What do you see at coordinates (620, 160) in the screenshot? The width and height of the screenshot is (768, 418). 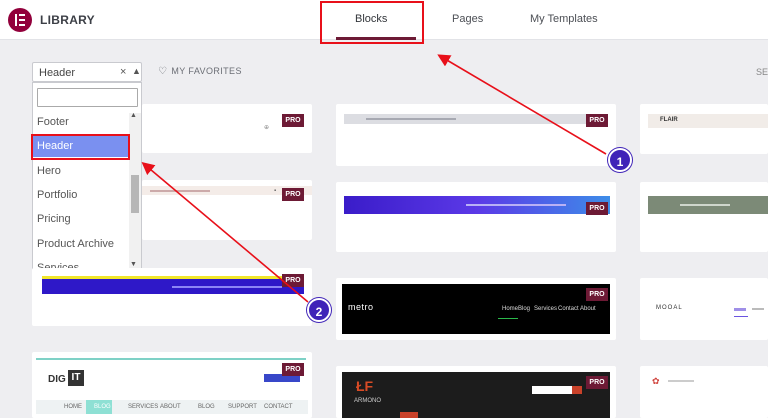 I see `callout-1: 1` at bounding box center [620, 160].